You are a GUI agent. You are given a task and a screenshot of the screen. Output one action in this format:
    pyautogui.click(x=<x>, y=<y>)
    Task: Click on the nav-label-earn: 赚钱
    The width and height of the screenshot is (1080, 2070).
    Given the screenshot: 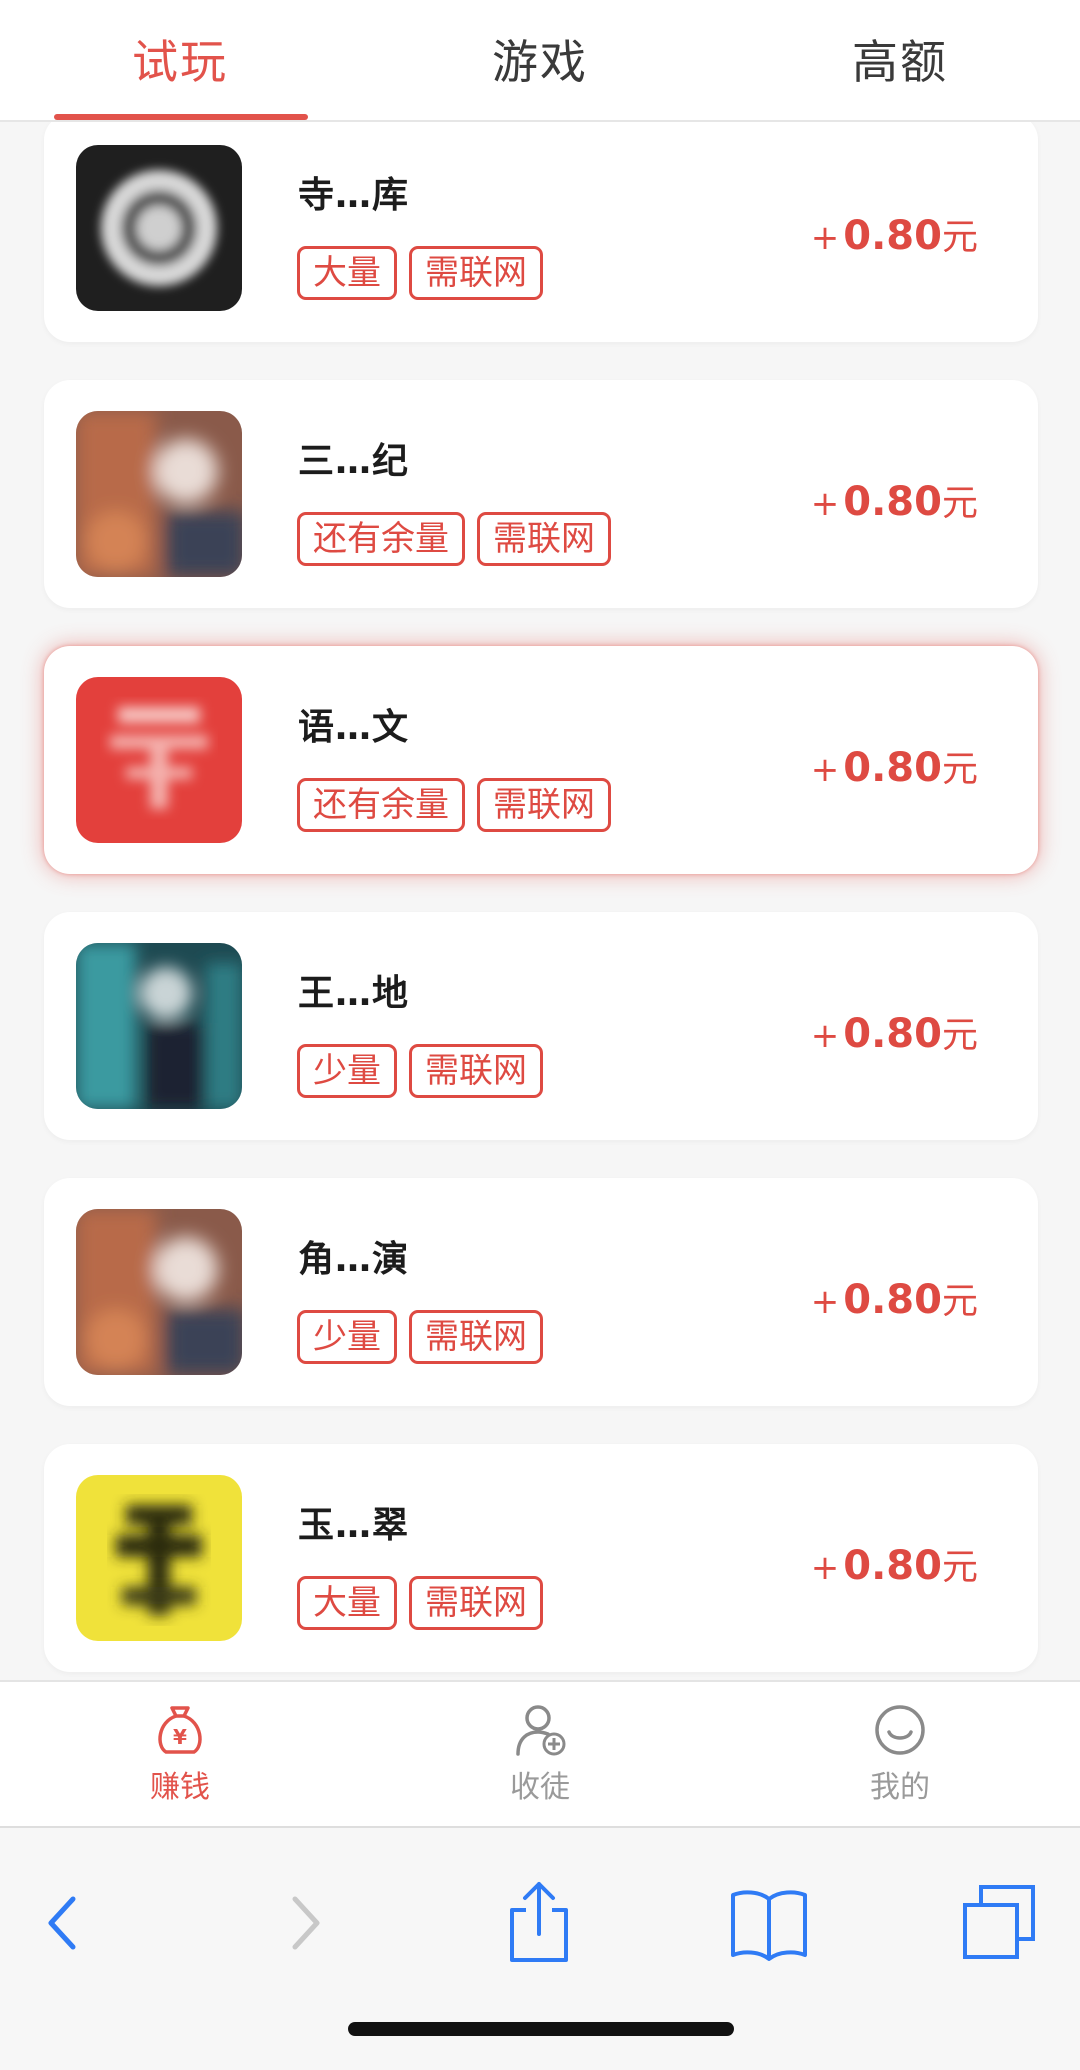 What is the action you would take?
    pyautogui.click(x=180, y=1787)
    